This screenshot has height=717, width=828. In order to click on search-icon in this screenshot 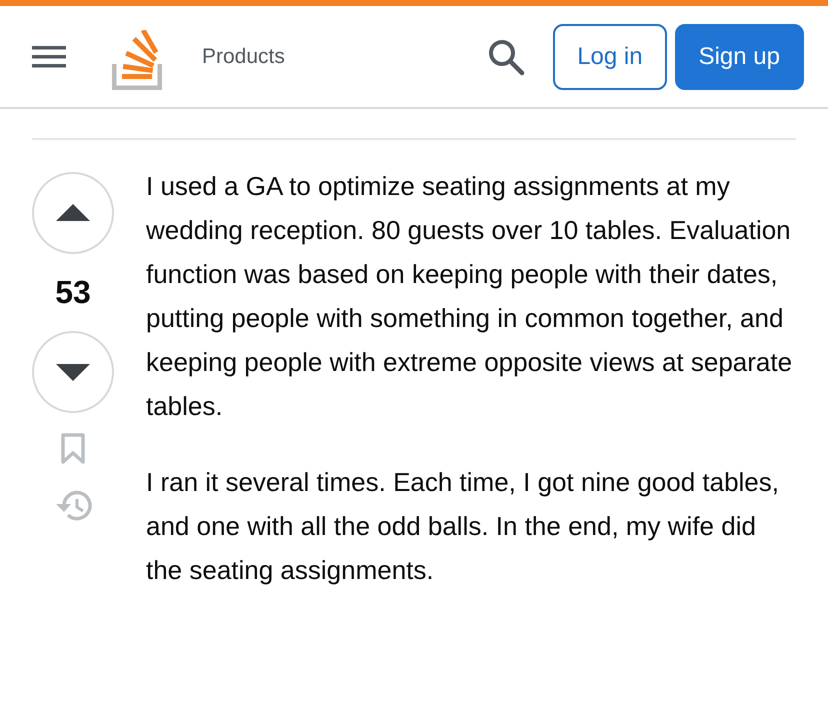, I will do `click(506, 57)`.